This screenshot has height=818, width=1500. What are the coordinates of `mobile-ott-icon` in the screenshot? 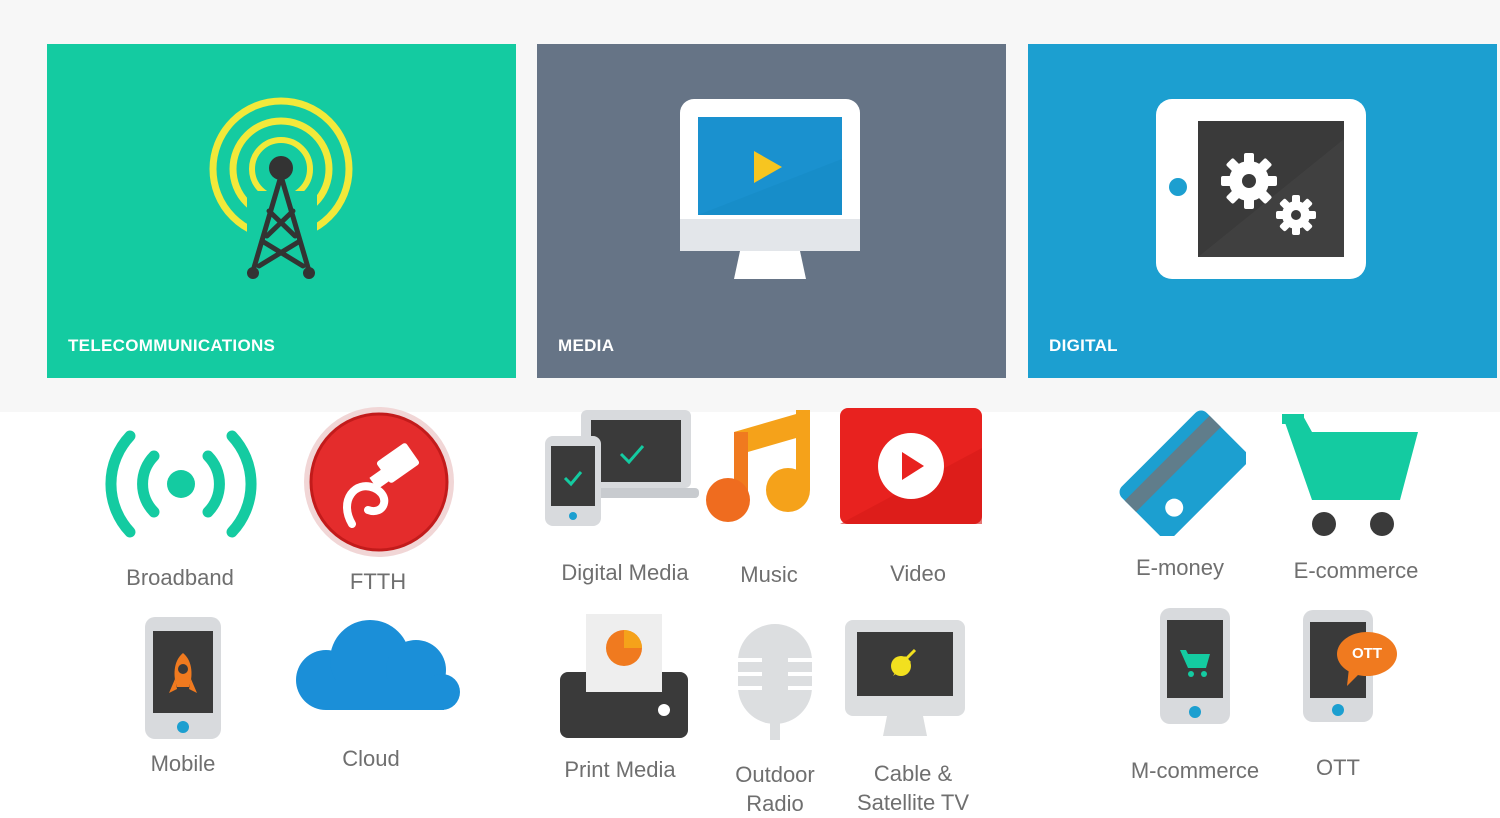 It's located at (1350, 666).